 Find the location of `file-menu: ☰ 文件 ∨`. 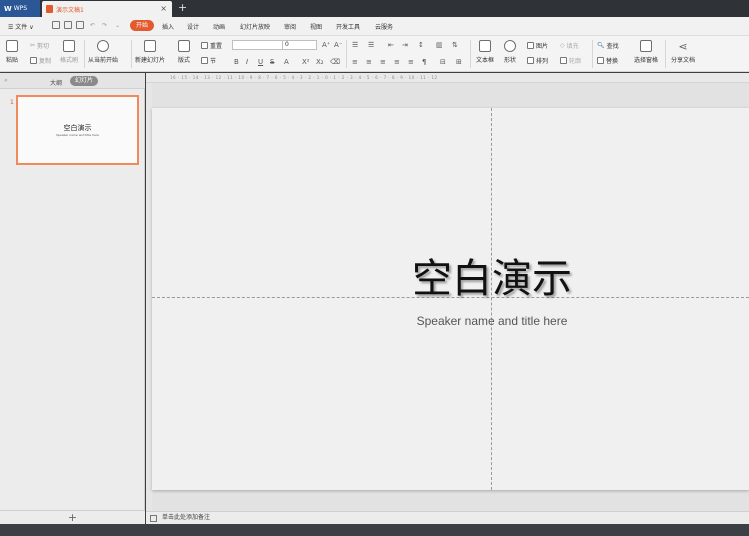

file-menu: ☰ 文件 ∨ is located at coordinates (21, 26).